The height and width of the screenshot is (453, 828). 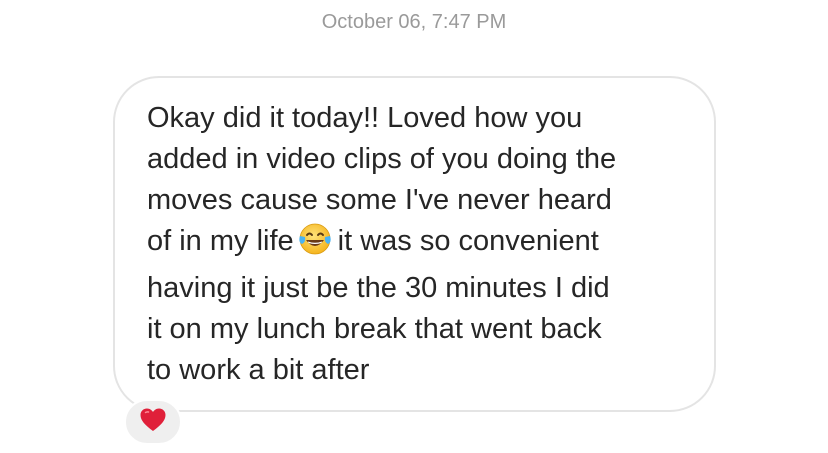 I want to click on message-line: to work a bit after, so click(x=258, y=370).